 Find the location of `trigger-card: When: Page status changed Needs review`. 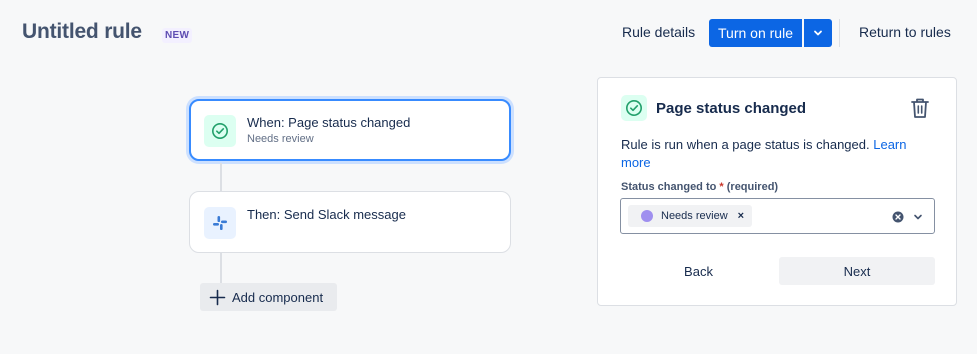

trigger-card: When: Page status changed Needs review is located at coordinates (350, 130).